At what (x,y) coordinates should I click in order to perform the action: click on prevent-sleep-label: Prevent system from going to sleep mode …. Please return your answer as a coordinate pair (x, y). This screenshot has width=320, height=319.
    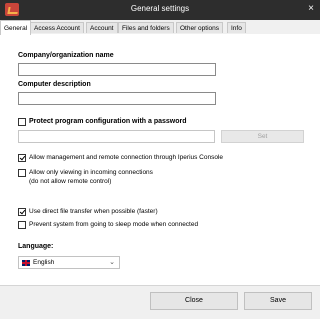
    Looking at the image, I should click on (114, 224).